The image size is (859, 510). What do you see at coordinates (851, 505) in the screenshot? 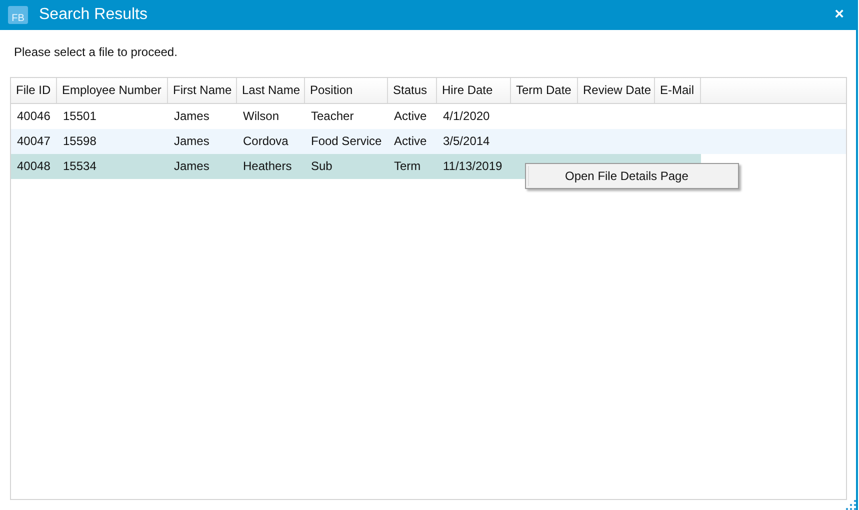
I see `resize-grip-icon` at bounding box center [851, 505].